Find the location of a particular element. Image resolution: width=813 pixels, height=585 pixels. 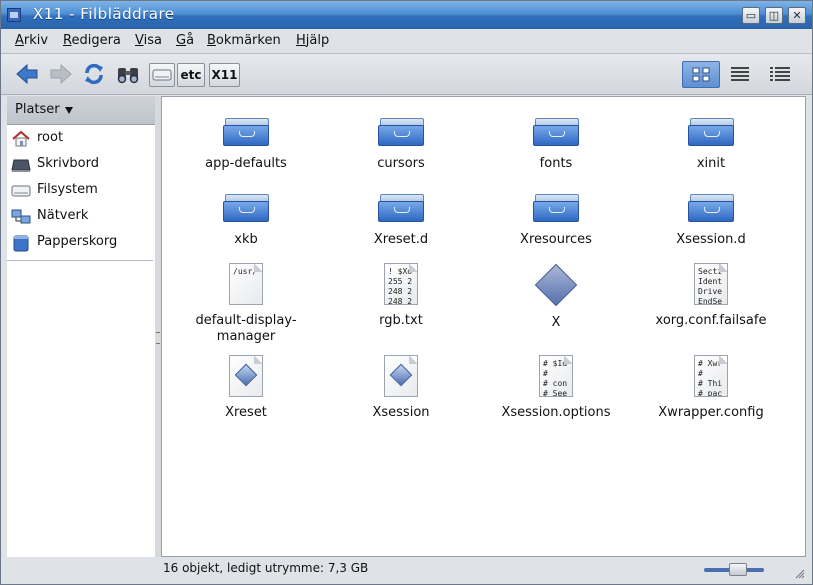

place-trash: Papperskorg is located at coordinates (81, 243).